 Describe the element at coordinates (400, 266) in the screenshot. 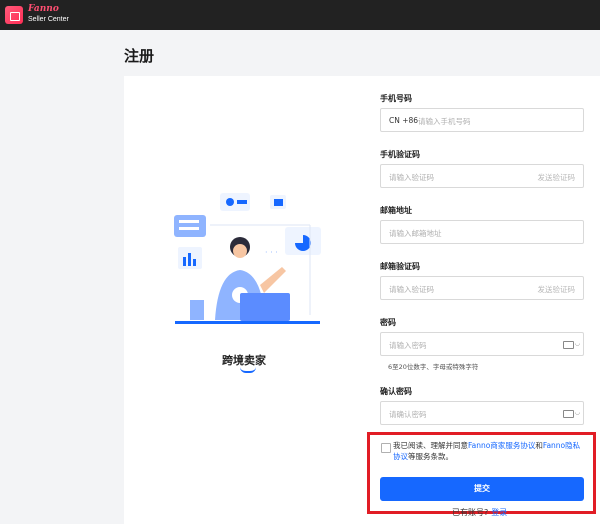

I see `email-code-label: 邮箱验证码` at that location.